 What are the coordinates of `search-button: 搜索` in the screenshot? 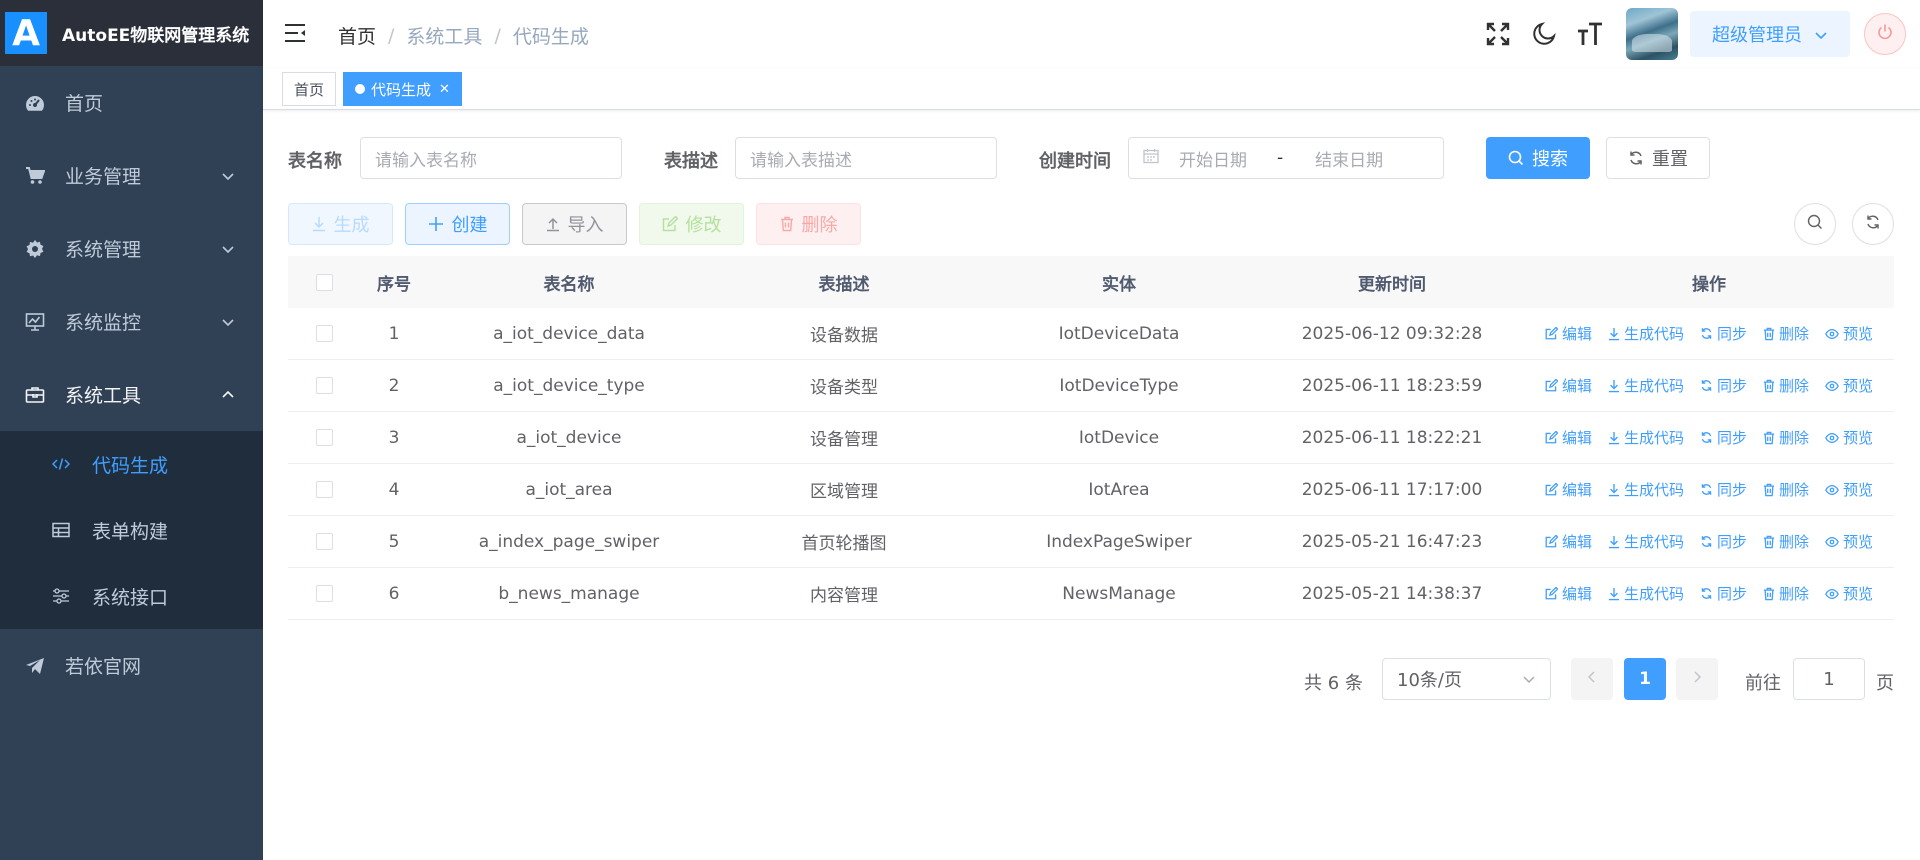 It's located at (1538, 158).